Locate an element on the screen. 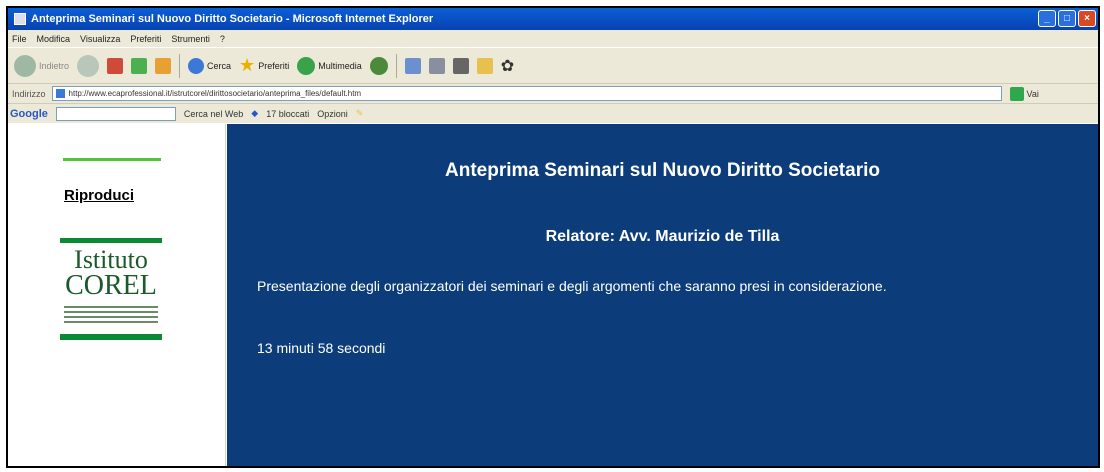 The height and width of the screenshot is (472, 1104). folder-icon is located at coordinates (484, 65).